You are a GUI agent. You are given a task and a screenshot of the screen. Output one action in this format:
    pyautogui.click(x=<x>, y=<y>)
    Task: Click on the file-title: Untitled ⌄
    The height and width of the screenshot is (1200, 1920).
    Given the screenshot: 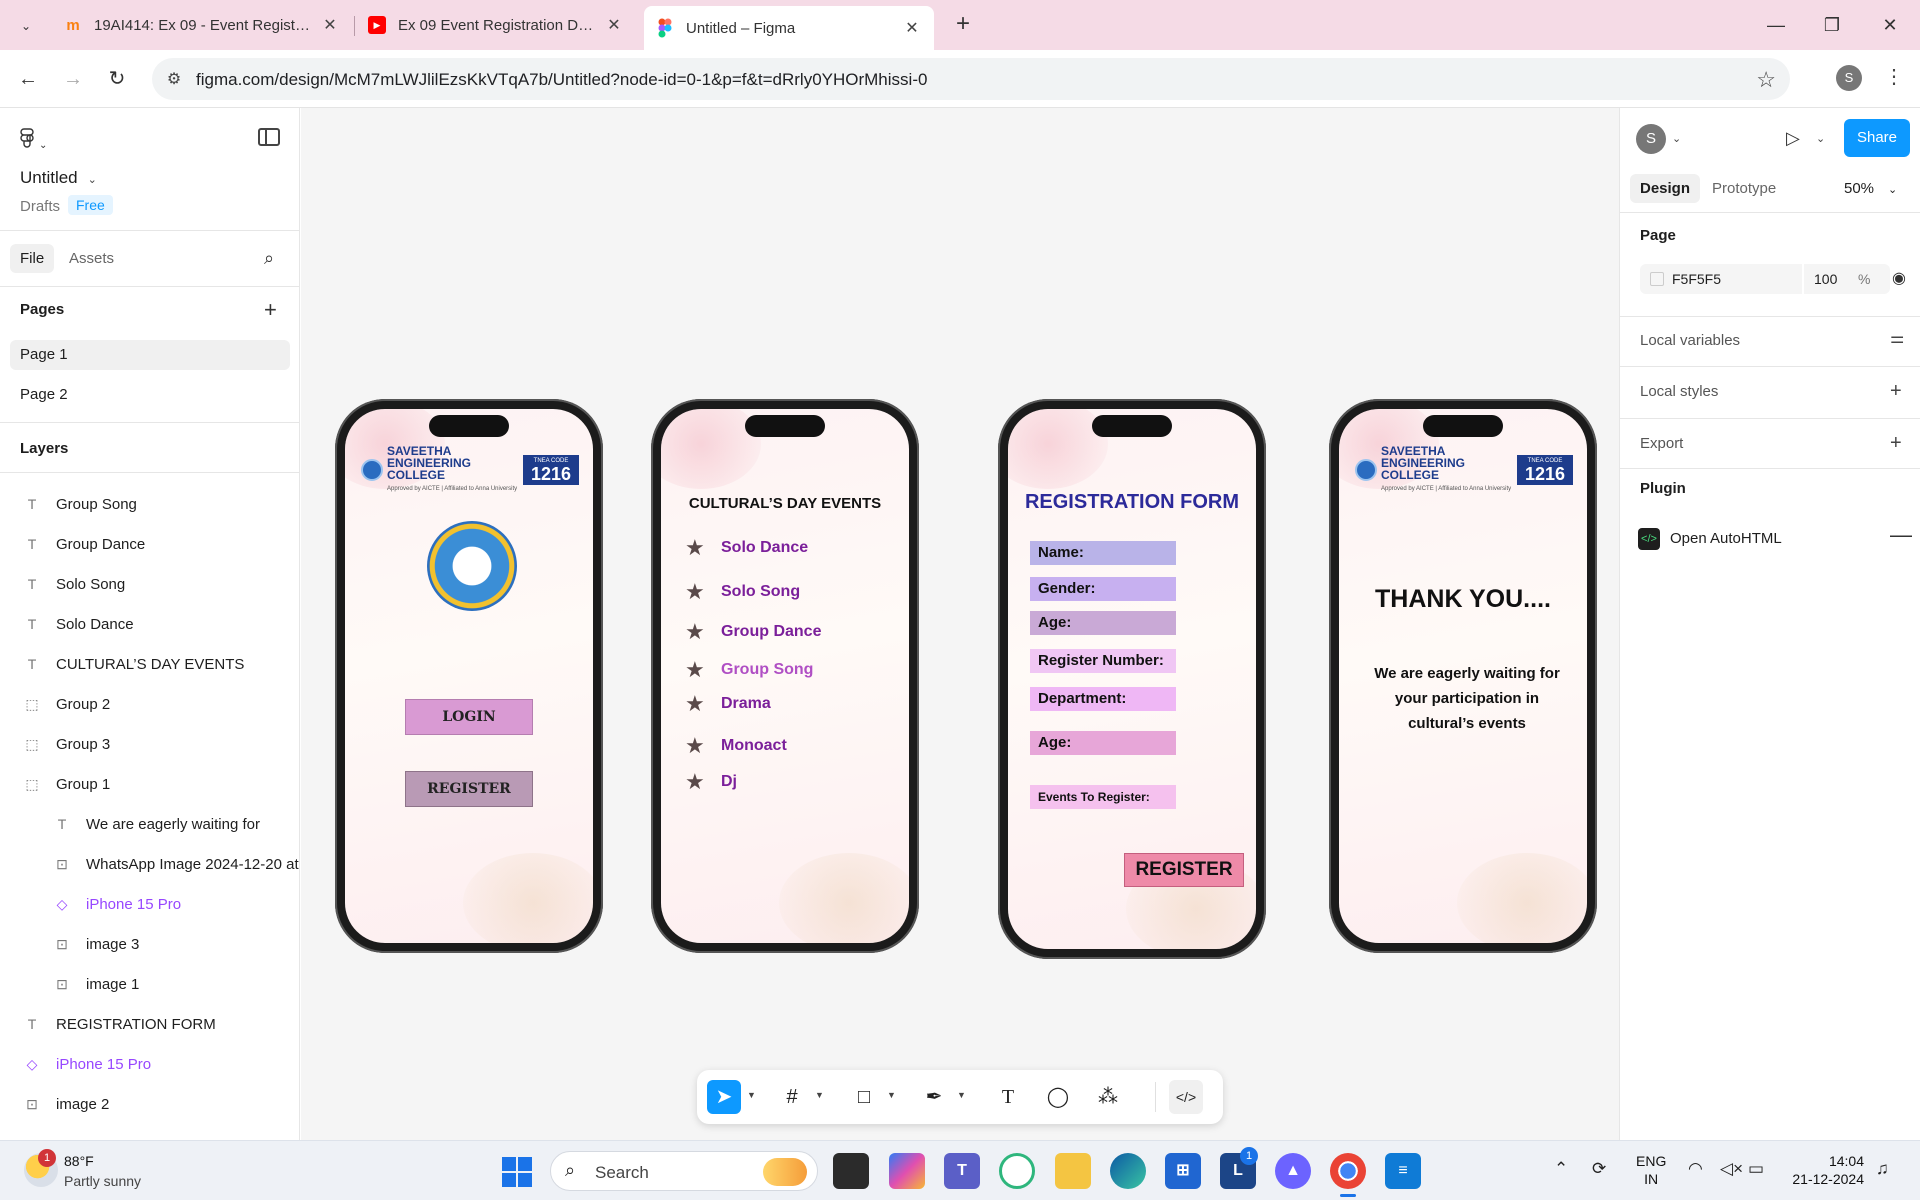 What is the action you would take?
    pyautogui.click(x=58, y=178)
    